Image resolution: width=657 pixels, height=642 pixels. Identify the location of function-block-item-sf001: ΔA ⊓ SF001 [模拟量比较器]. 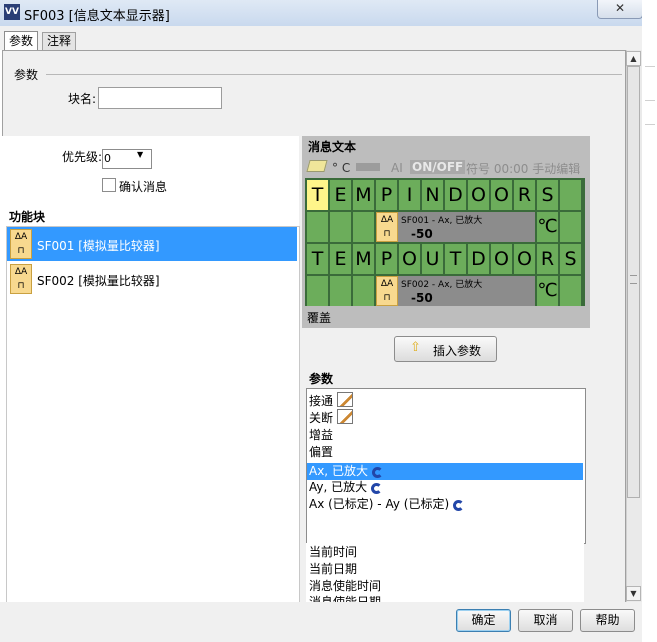
(152, 244).